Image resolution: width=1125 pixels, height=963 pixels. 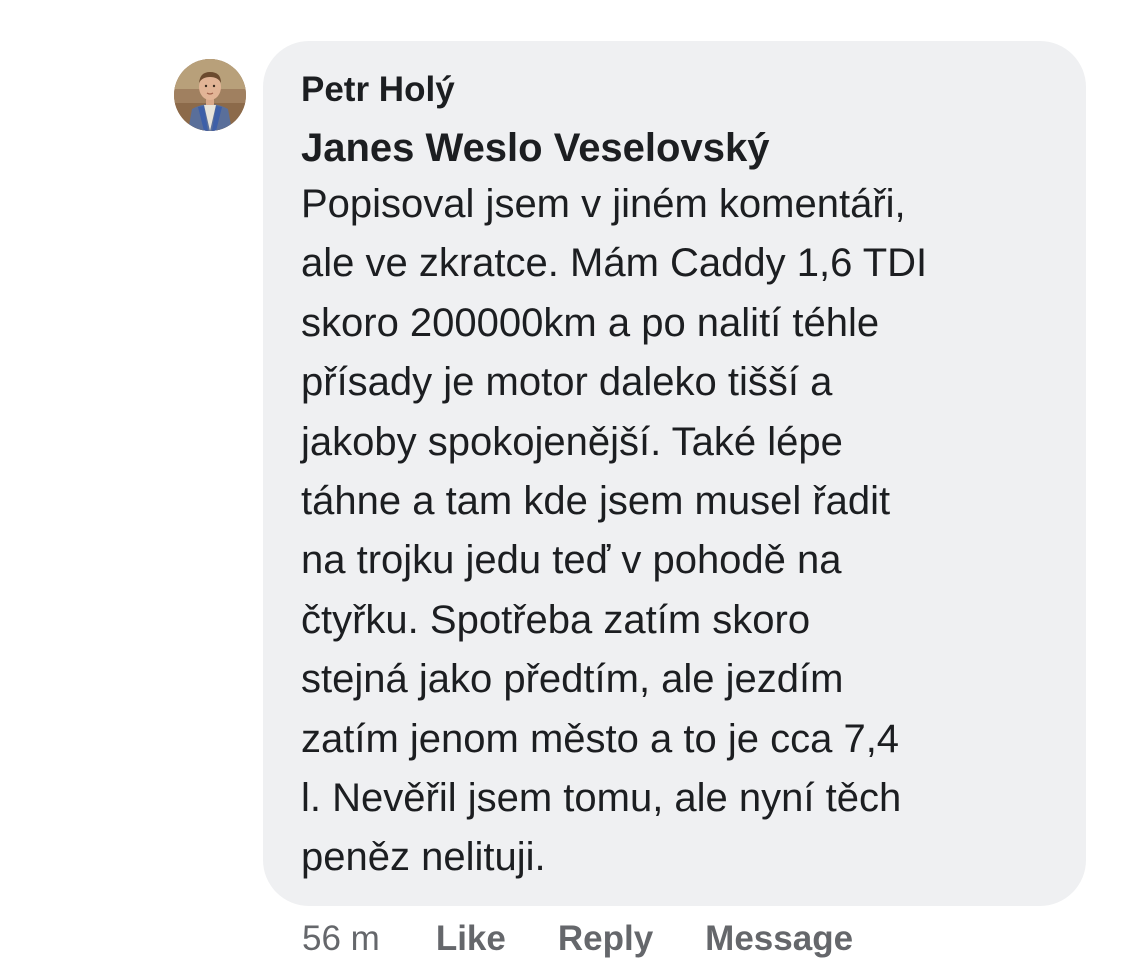 I want to click on avatar, so click(x=210, y=95).